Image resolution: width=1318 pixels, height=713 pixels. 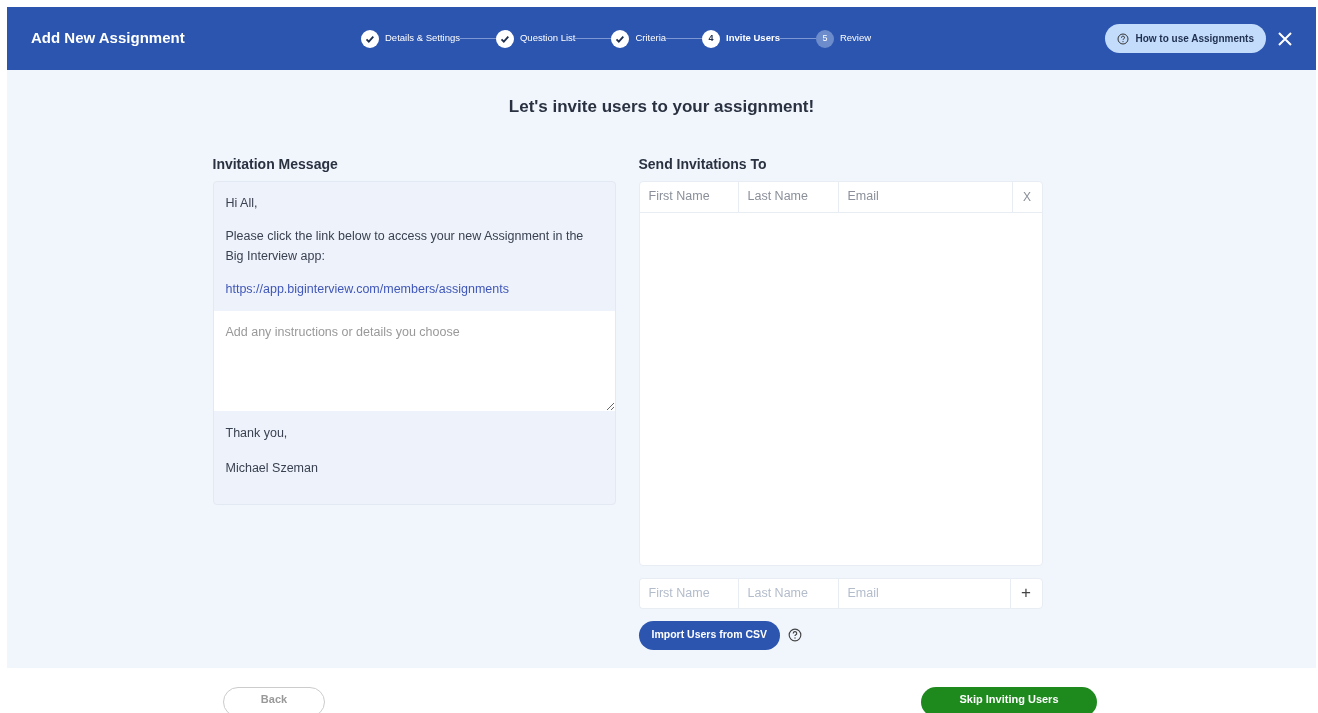 What do you see at coordinates (422, 38) in the screenshot?
I see `step-label: Details & Settings` at bounding box center [422, 38].